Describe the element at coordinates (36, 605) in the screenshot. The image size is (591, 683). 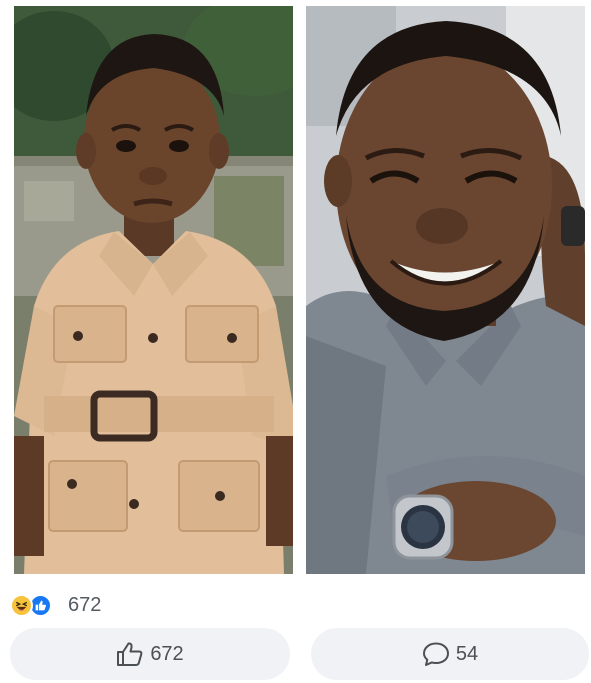
I see `reaction-icons` at that location.